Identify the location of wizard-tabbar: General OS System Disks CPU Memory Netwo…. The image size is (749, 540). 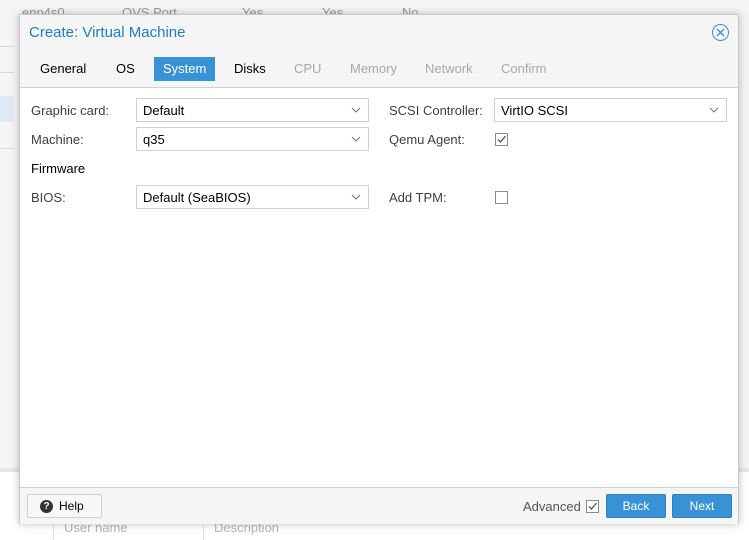
(379, 69).